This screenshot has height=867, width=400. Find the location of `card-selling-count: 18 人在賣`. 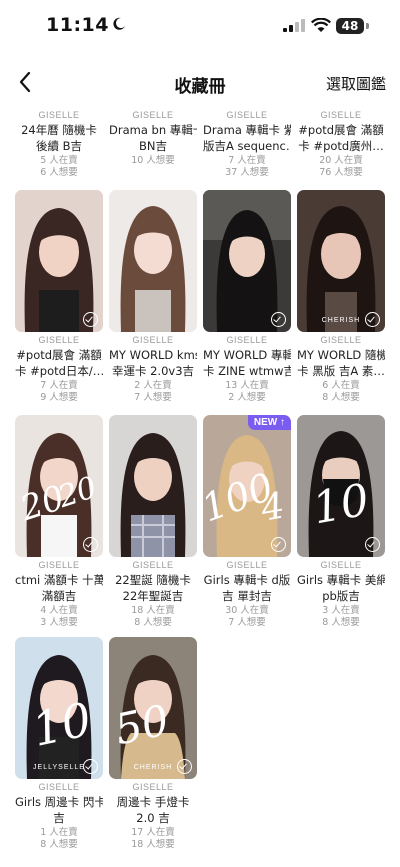

card-selling-count: 18 人在賣 is located at coordinates (153, 610).